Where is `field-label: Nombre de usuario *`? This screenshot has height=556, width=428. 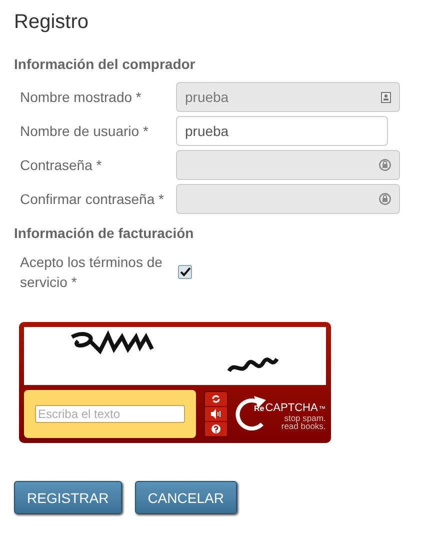 field-label: Nombre de usuario * is located at coordinates (85, 131).